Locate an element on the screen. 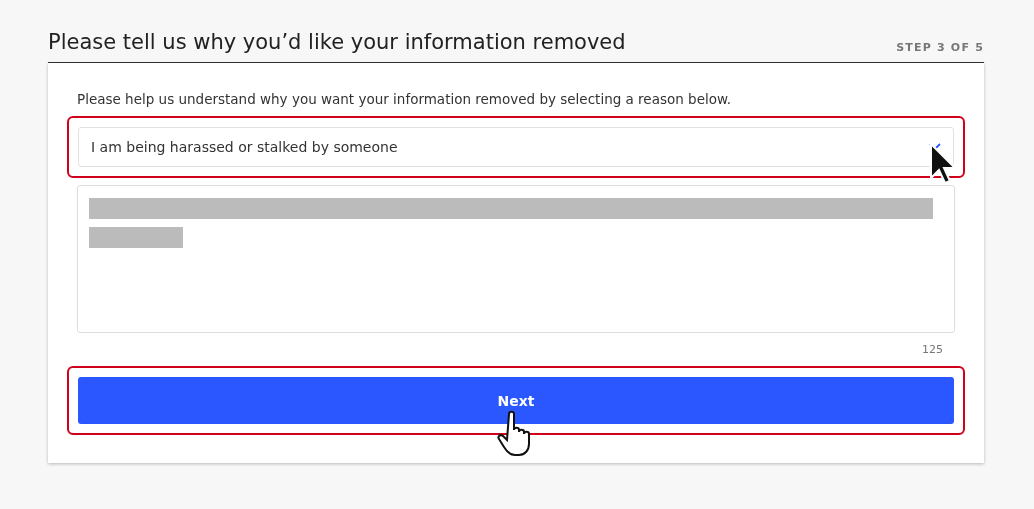 The height and width of the screenshot is (509, 1034). intro-text: Please help us understand why you want your information removed by selecting a reason below. is located at coordinates (405, 99).